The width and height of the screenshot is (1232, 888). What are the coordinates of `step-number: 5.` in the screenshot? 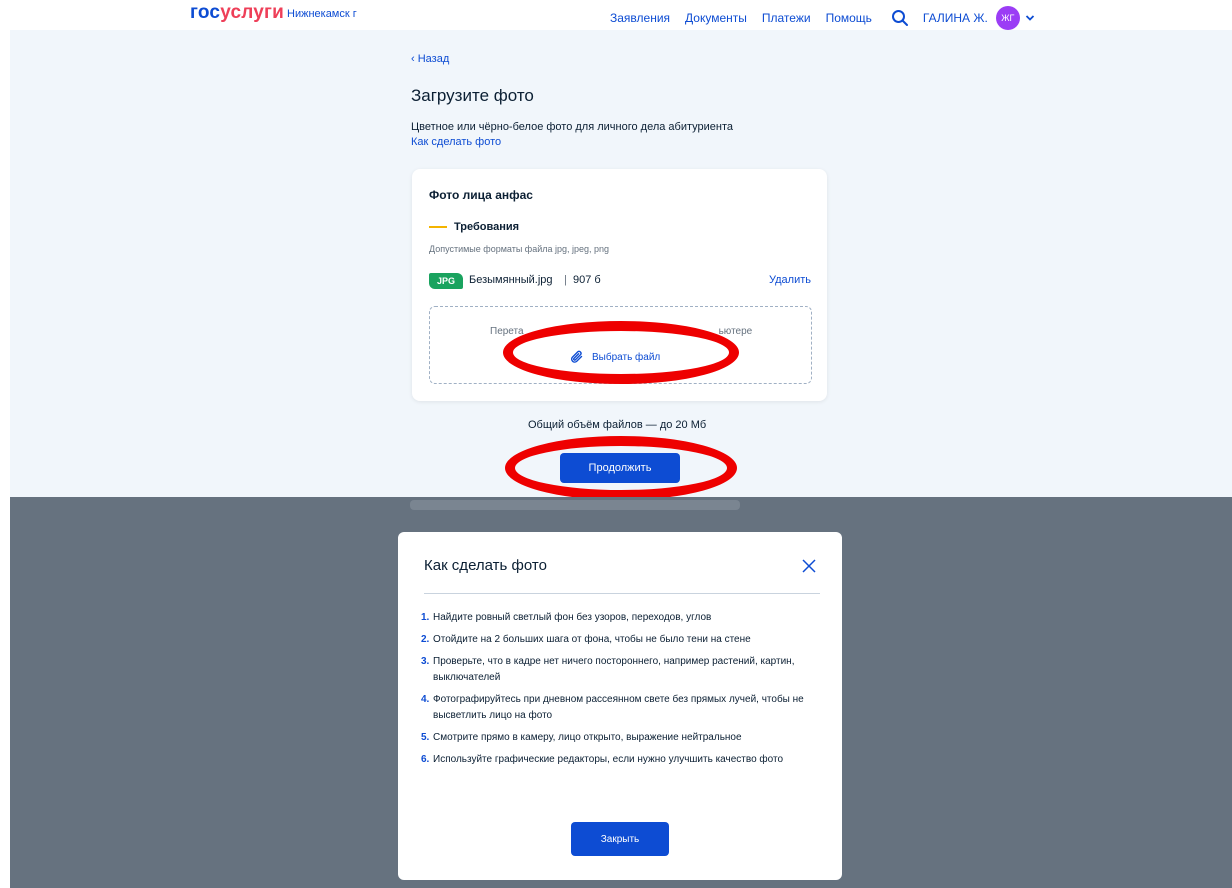 It's located at (425, 737).